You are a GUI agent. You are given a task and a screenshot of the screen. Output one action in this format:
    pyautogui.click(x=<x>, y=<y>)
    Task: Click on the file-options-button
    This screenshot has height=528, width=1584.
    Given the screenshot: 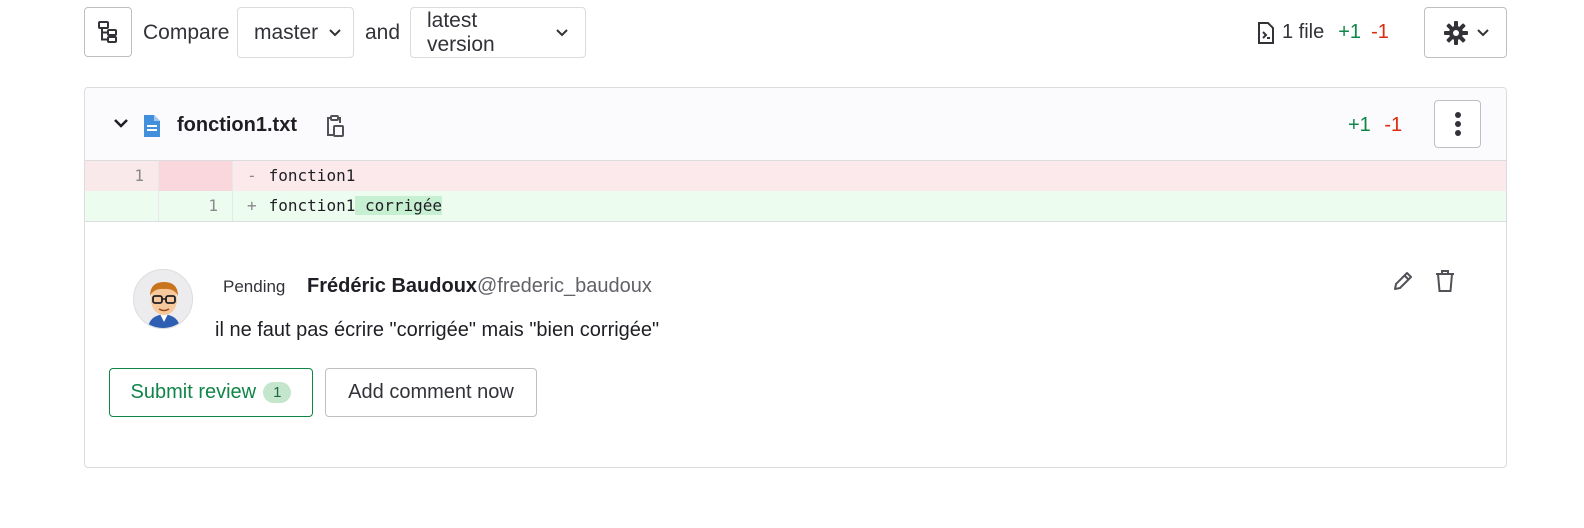 What is the action you would take?
    pyautogui.click(x=1457, y=124)
    